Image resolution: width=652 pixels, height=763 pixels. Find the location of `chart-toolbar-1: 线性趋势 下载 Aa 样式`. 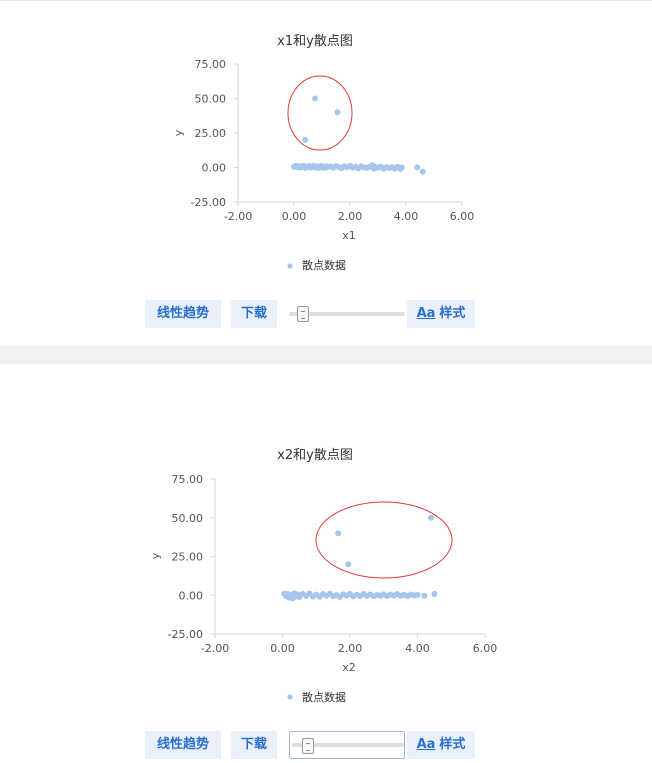

chart-toolbar-1: 线性趋势 下载 Aa 样式 is located at coordinates (310, 314).